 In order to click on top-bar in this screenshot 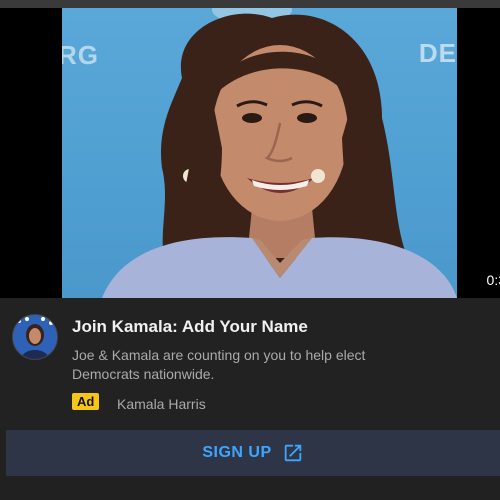, I will do `click(250, 4)`.